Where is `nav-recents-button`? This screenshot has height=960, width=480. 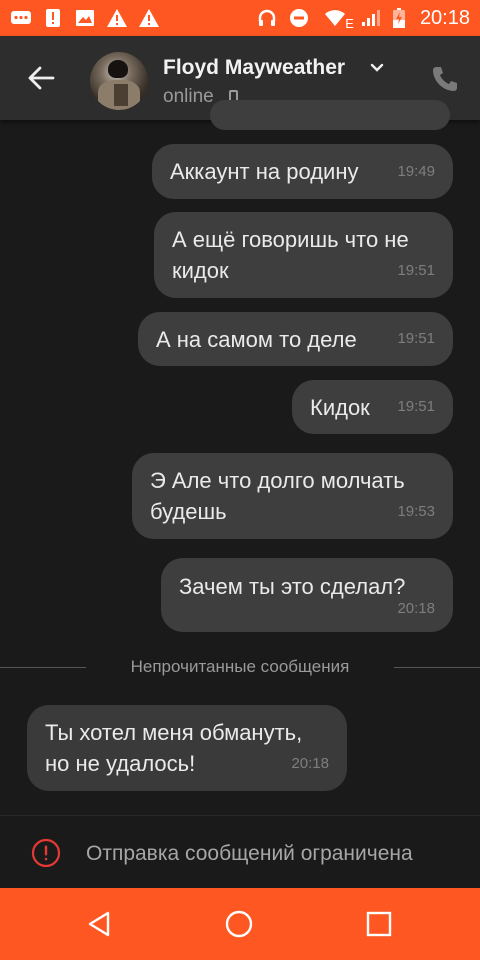 nav-recents-button is located at coordinates (379, 924).